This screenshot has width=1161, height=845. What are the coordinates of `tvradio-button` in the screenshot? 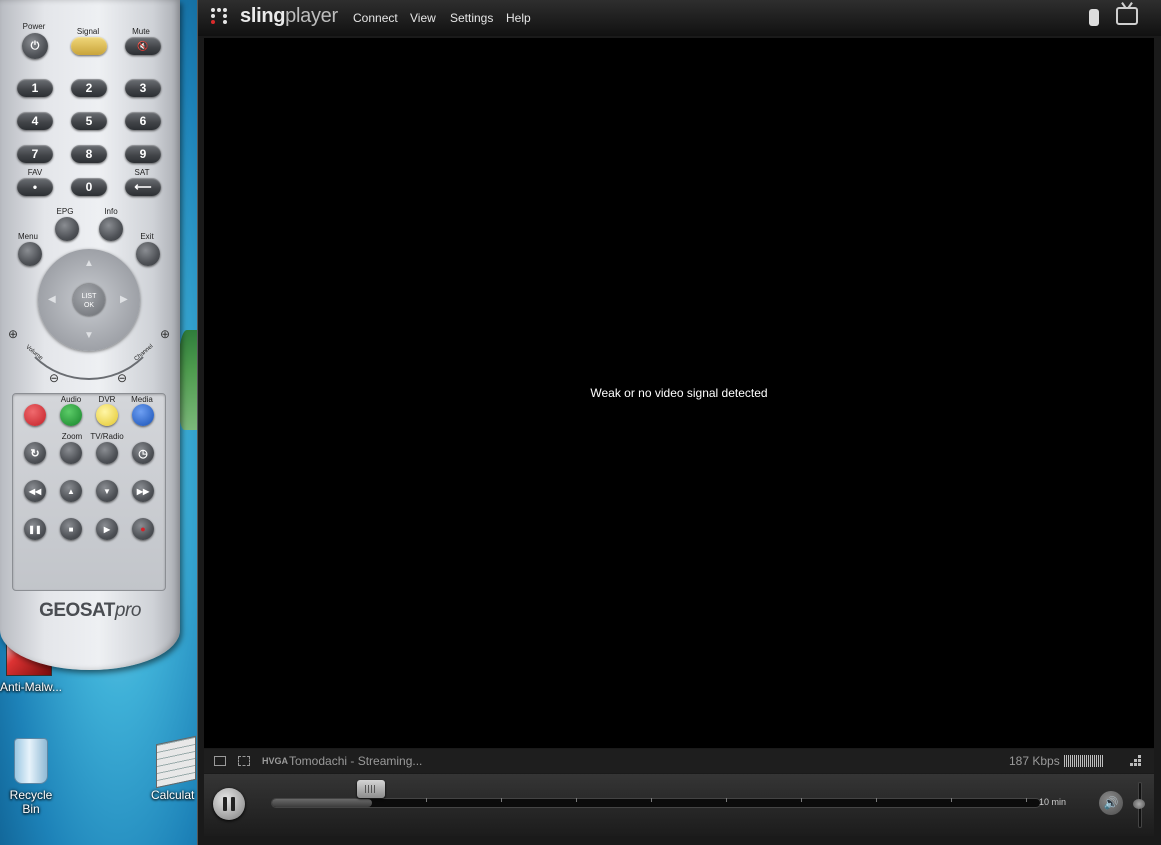 It's located at (107, 453).